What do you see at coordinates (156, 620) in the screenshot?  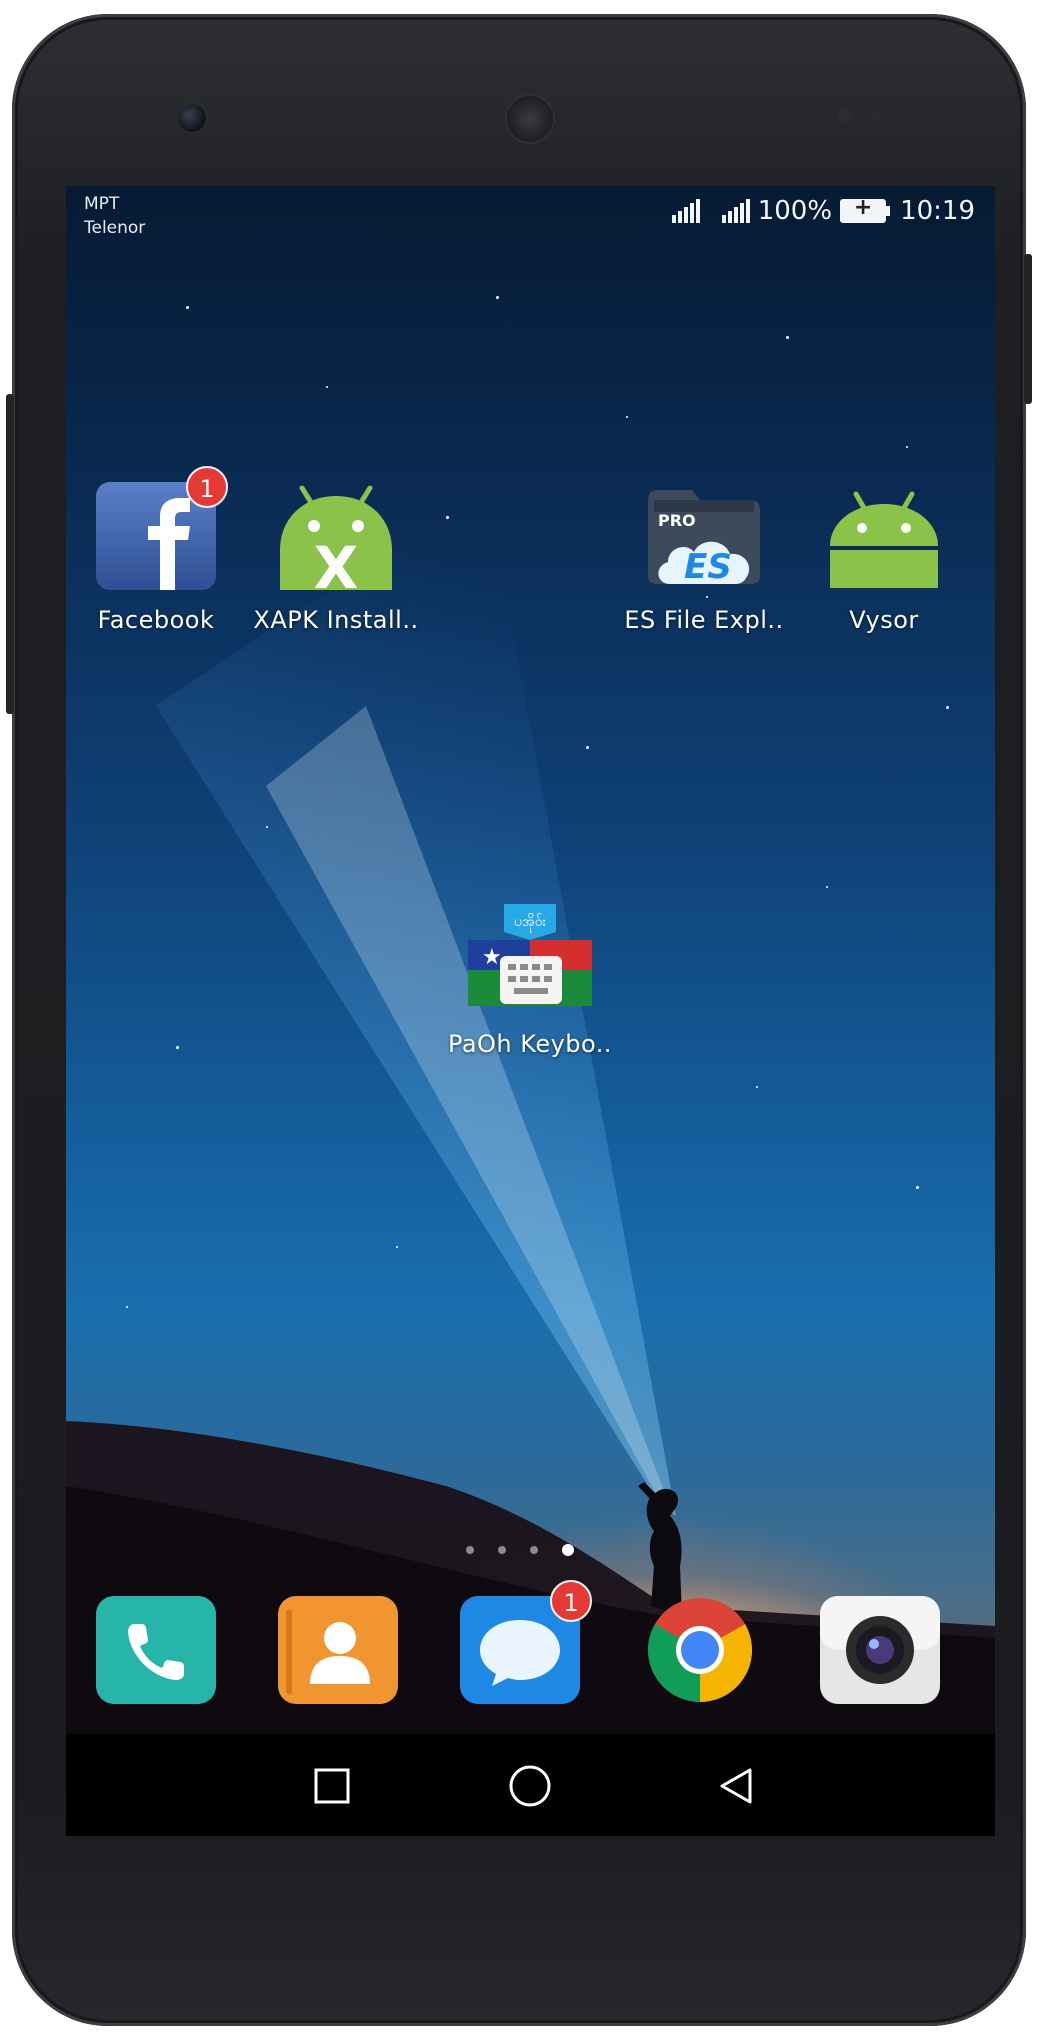 I see `app-label: Facebook` at bounding box center [156, 620].